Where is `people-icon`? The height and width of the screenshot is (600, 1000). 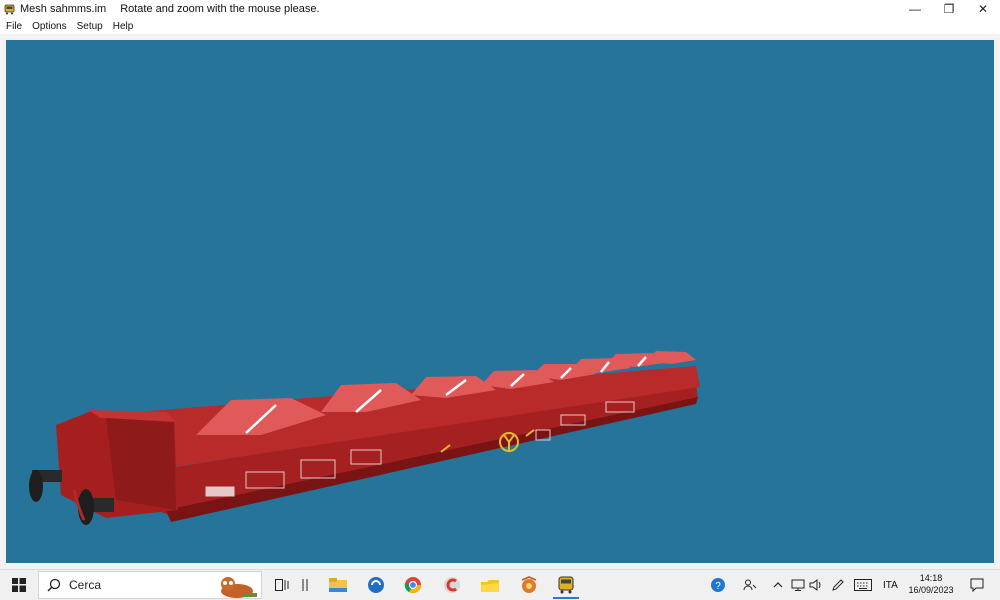
people-icon is located at coordinates (750, 585).